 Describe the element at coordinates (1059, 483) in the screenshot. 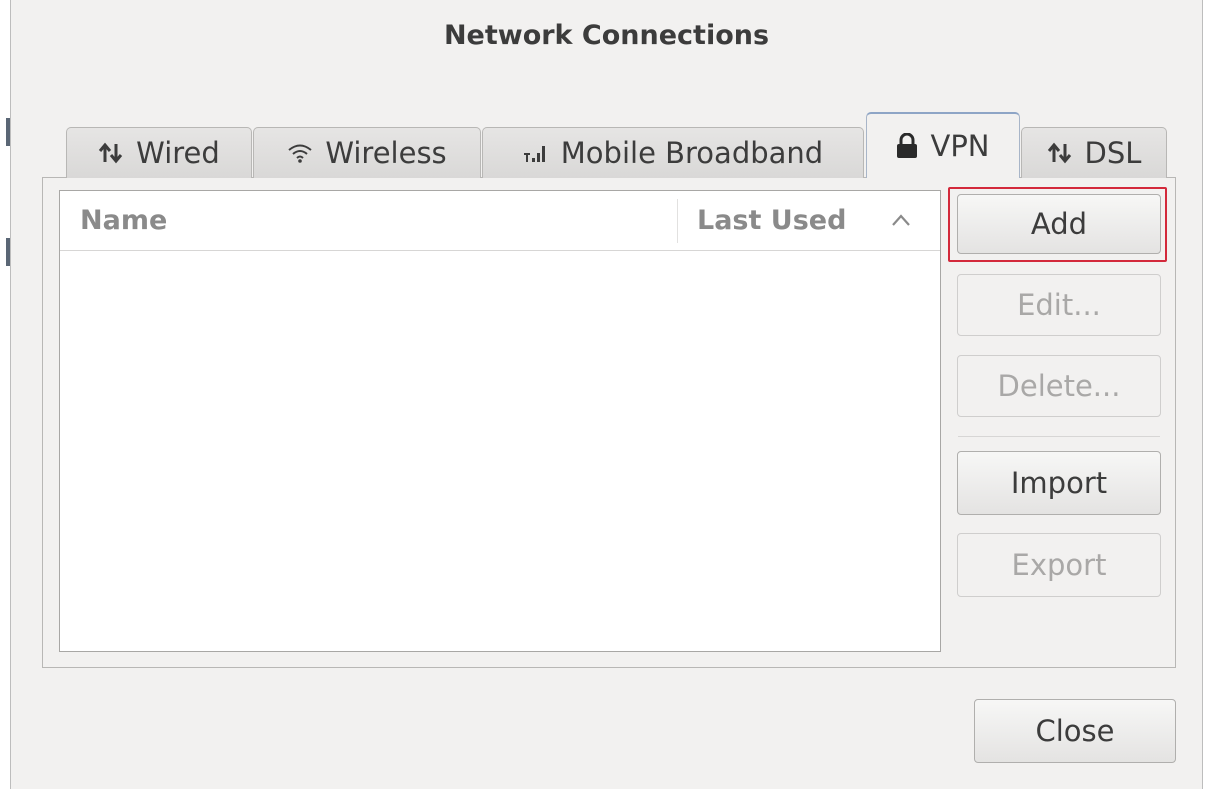

I see `import-button: Import` at that location.